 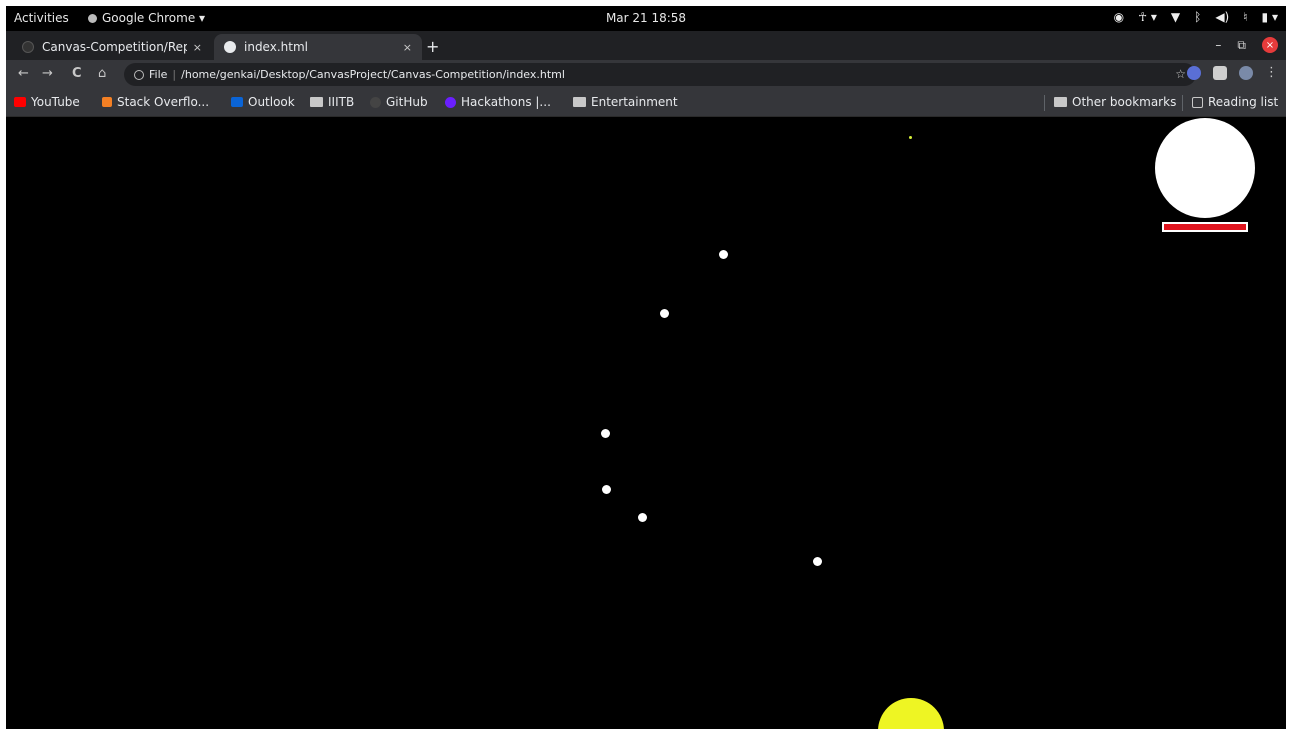 I want to click on microphone-icon: ♮, so click(x=1245, y=17).